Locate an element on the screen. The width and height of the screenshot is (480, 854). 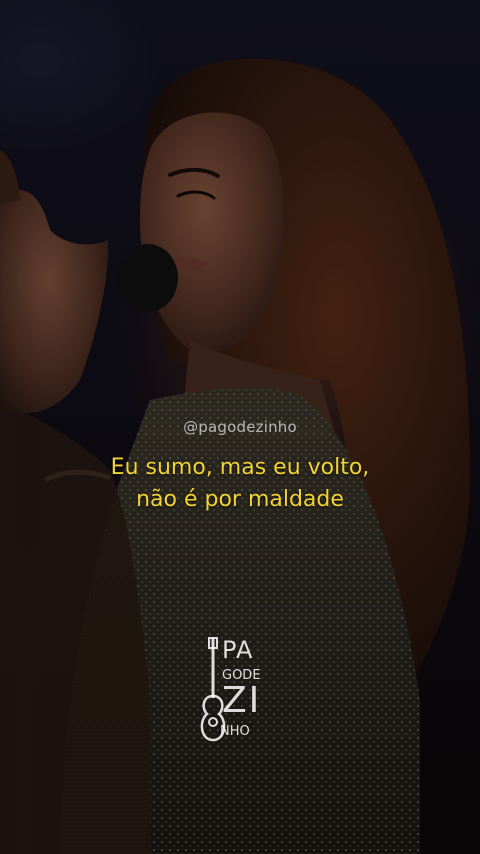
logo-text-1: PA is located at coordinates (238, 650).